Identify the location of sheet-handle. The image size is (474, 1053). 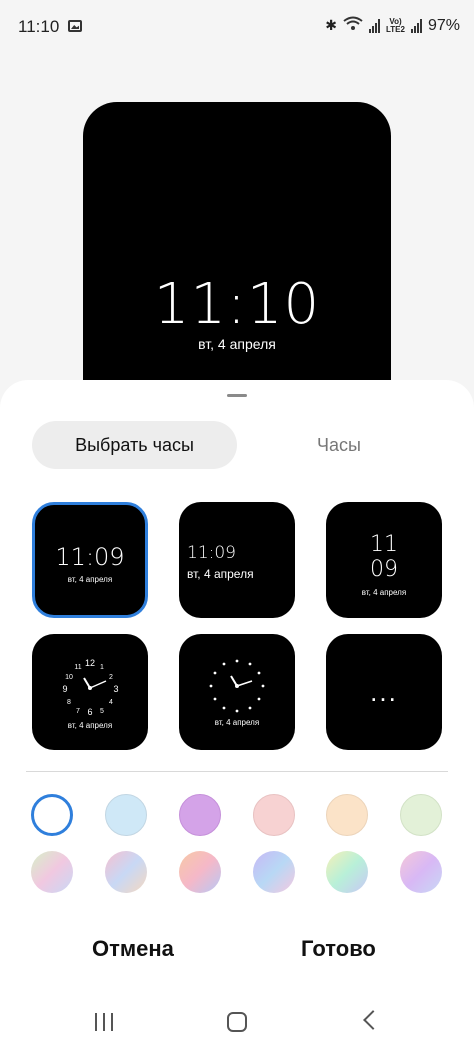
(237, 395).